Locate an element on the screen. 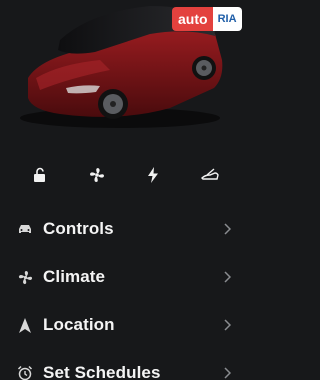  alarm-clock-icon is located at coordinates (25, 372).